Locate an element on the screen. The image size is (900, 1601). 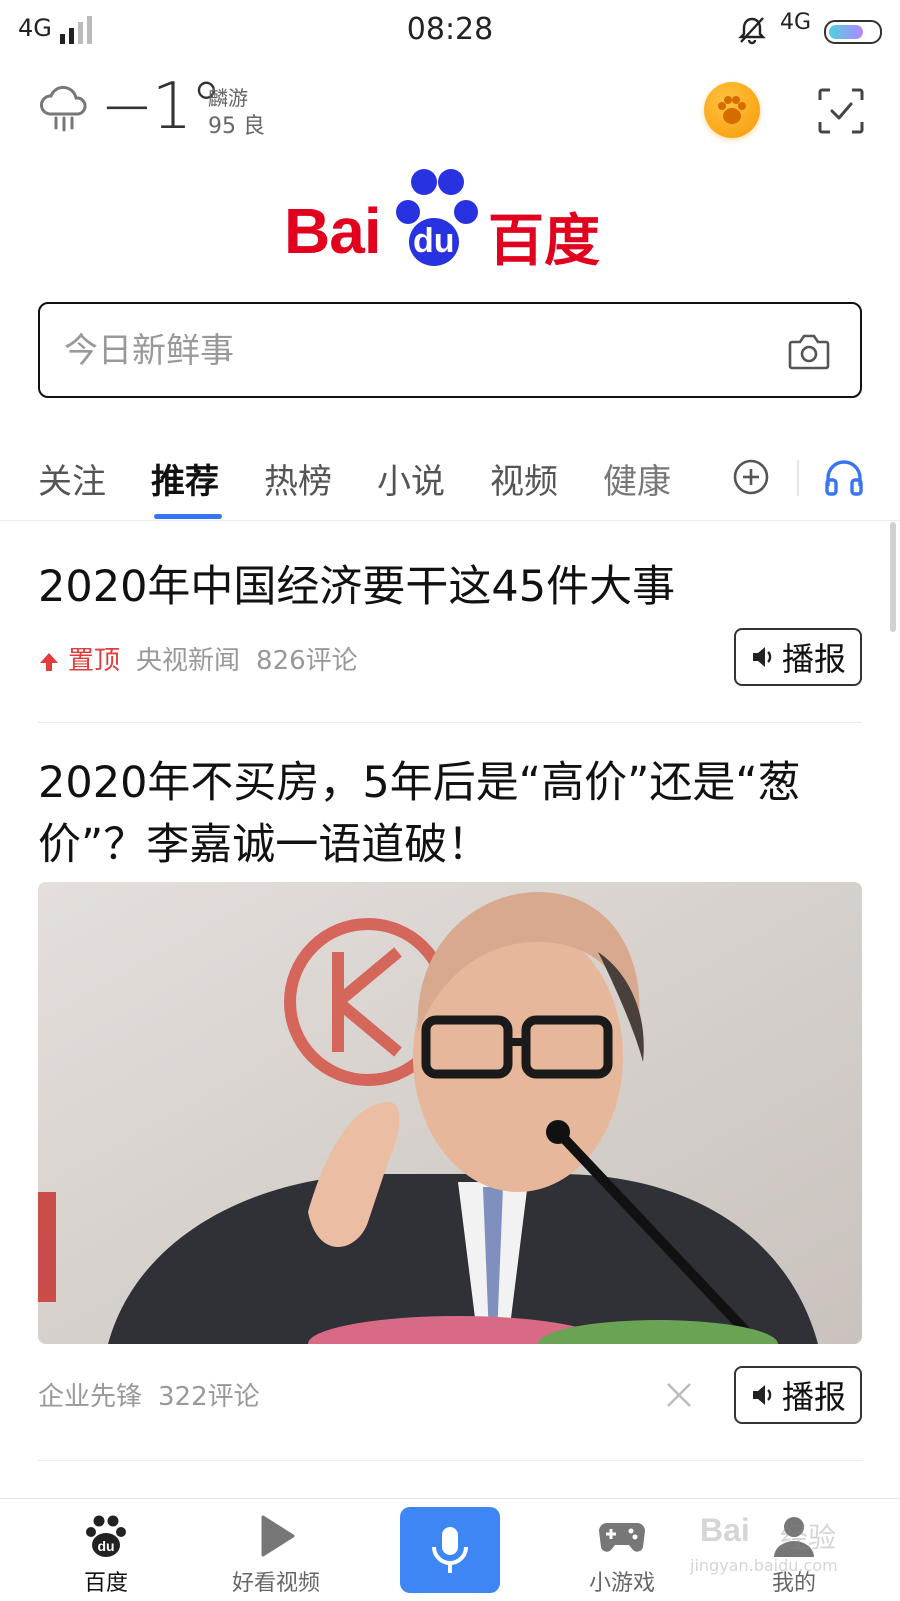
battery-icon is located at coordinates (853, 32).